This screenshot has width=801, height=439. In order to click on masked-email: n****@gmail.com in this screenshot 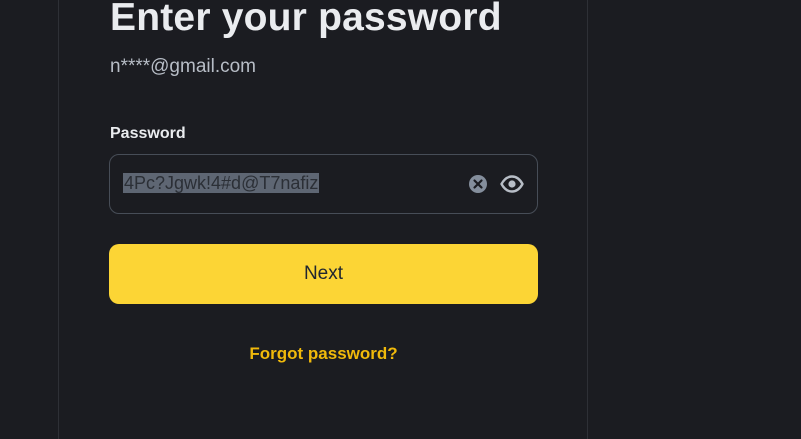, I will do `click(183, 66)`.